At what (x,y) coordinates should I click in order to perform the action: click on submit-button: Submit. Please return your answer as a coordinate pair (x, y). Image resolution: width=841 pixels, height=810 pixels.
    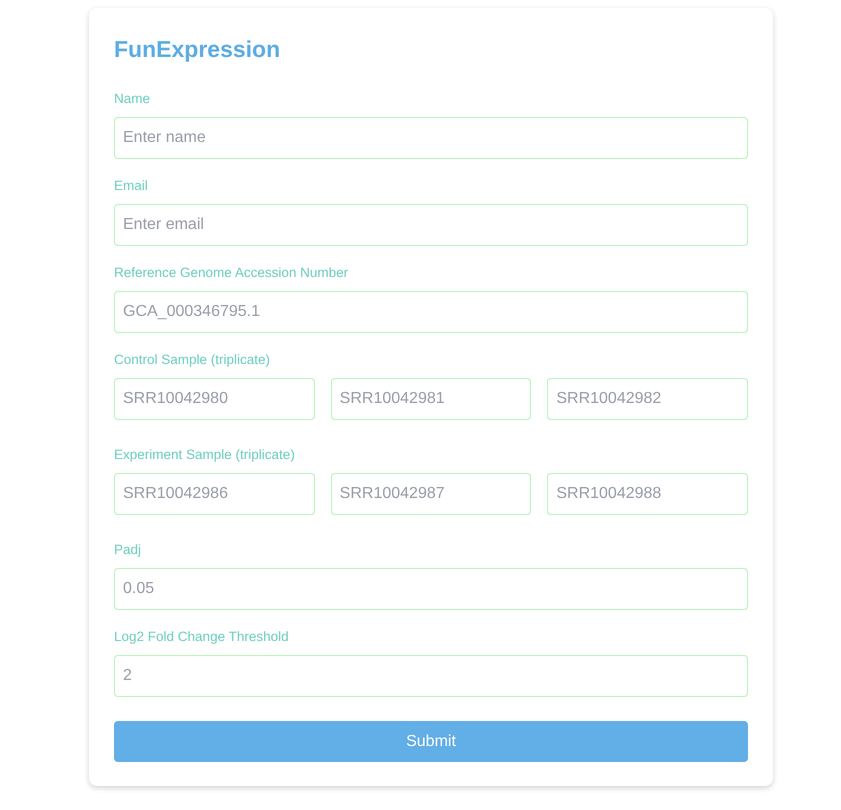
    Looking at the image, I should click on (431, 741).